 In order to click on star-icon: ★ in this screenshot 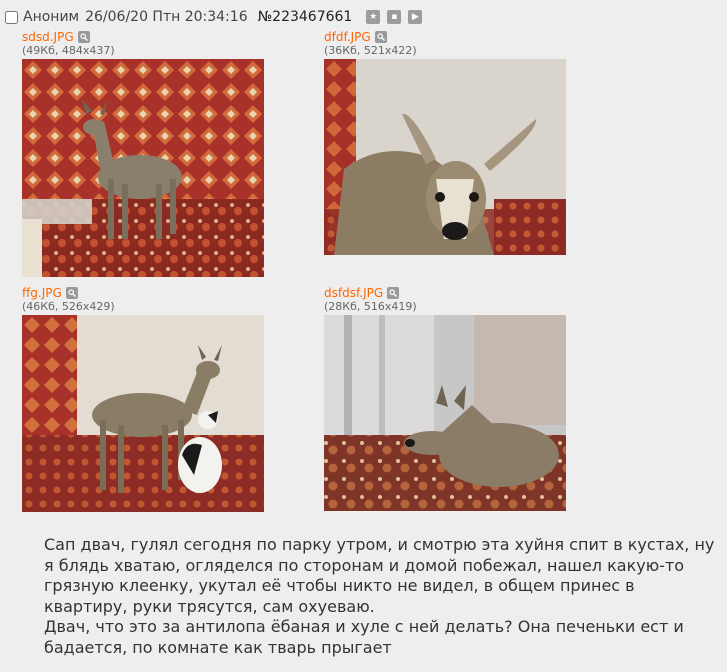, I will do `click(373, 17)`.